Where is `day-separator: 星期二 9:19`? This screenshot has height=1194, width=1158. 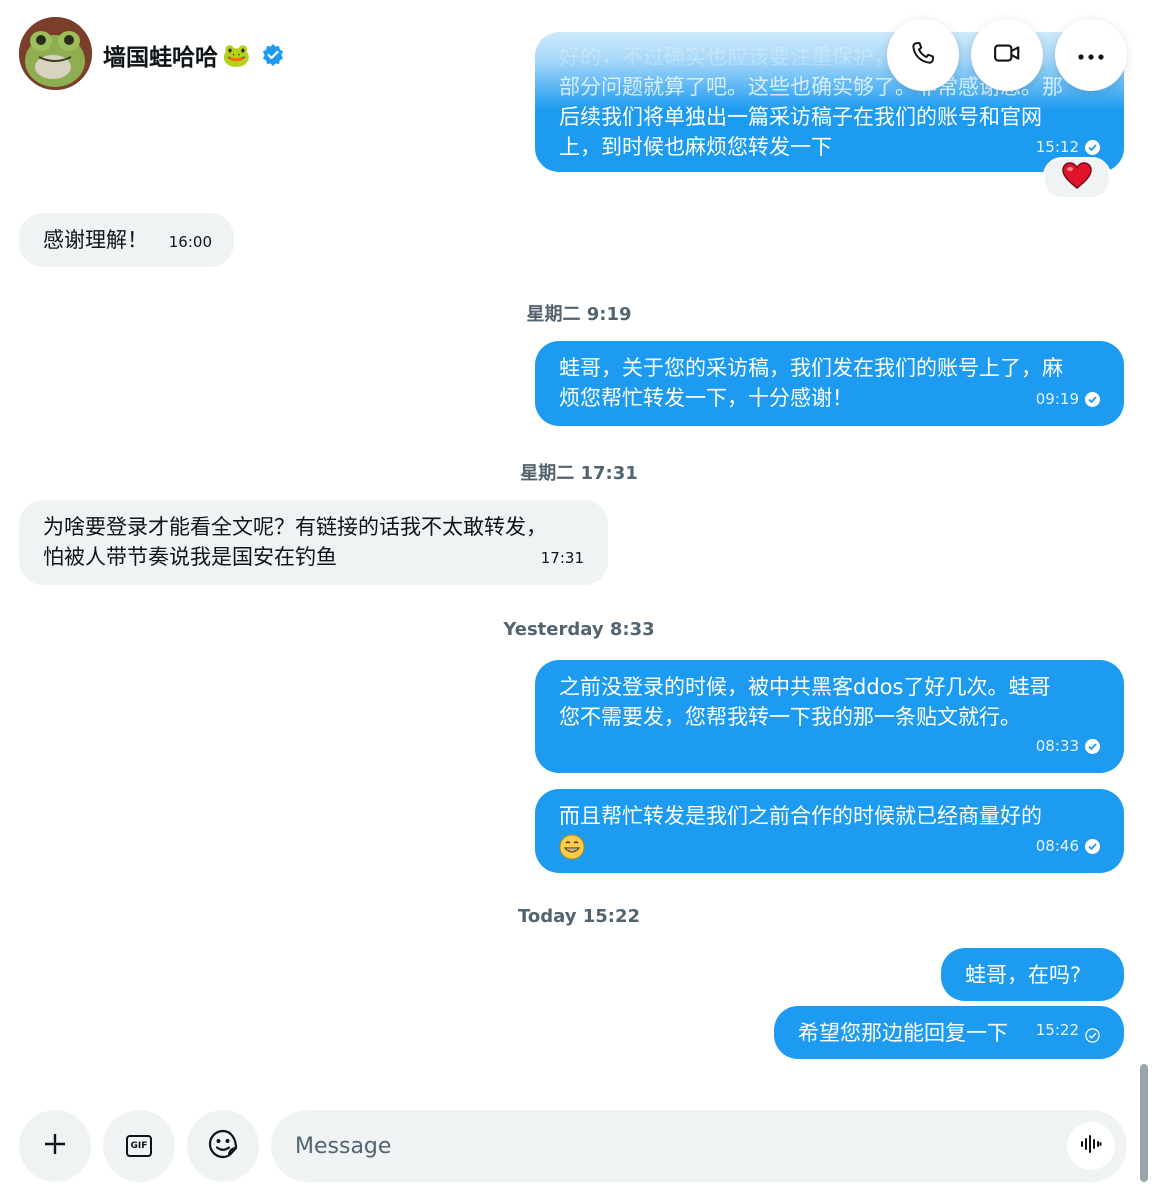
day-separator: 星期二 9:19 is located at coordinates (579, 314).